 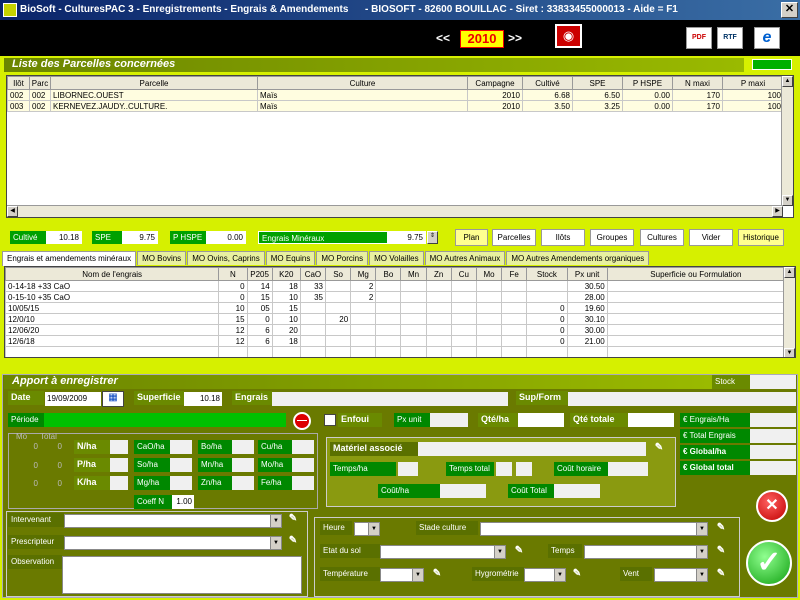 What do you see at coordinates (395, 308) in the screenshot?
I see `table-row: 10/05/15 10 05 15 0 19.60` at bounding box center [395, 308].